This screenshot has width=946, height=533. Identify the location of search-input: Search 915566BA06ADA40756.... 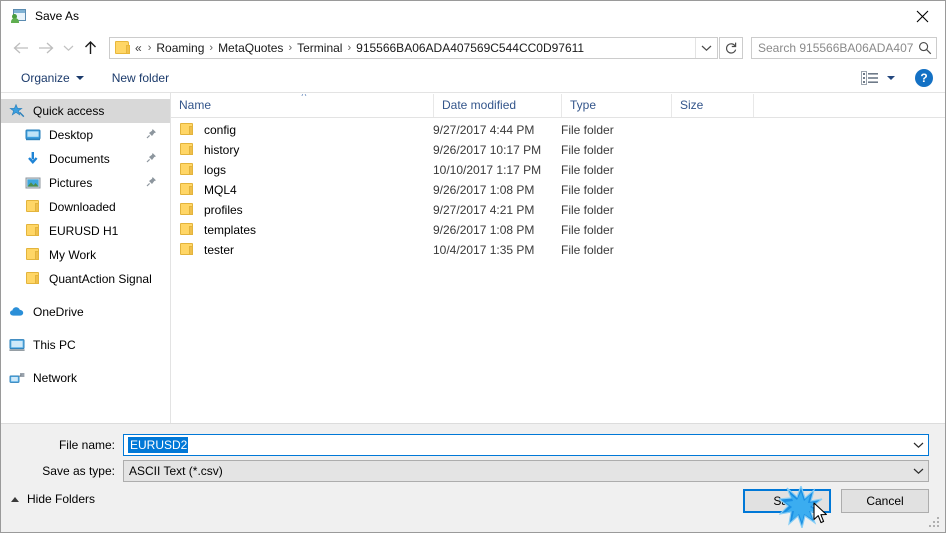
(833, 48).